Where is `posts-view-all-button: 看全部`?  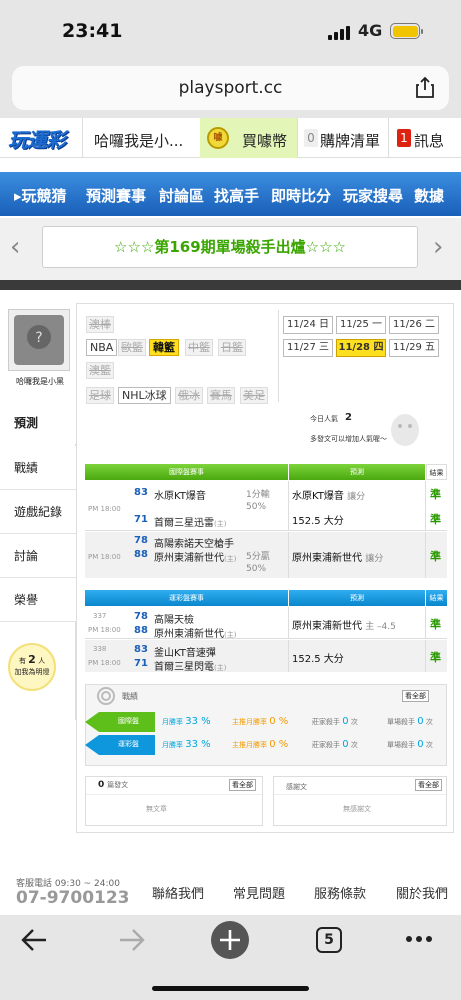 posts-view-all-button: 看全部 is located at coordinates (242, 785).